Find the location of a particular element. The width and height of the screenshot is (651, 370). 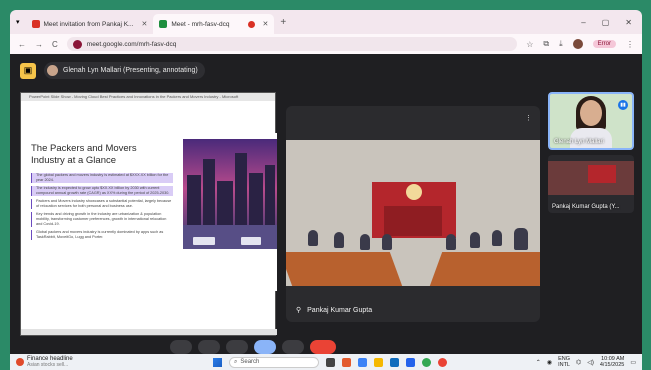

minimize-button: – is located at coordinates (583, 22).